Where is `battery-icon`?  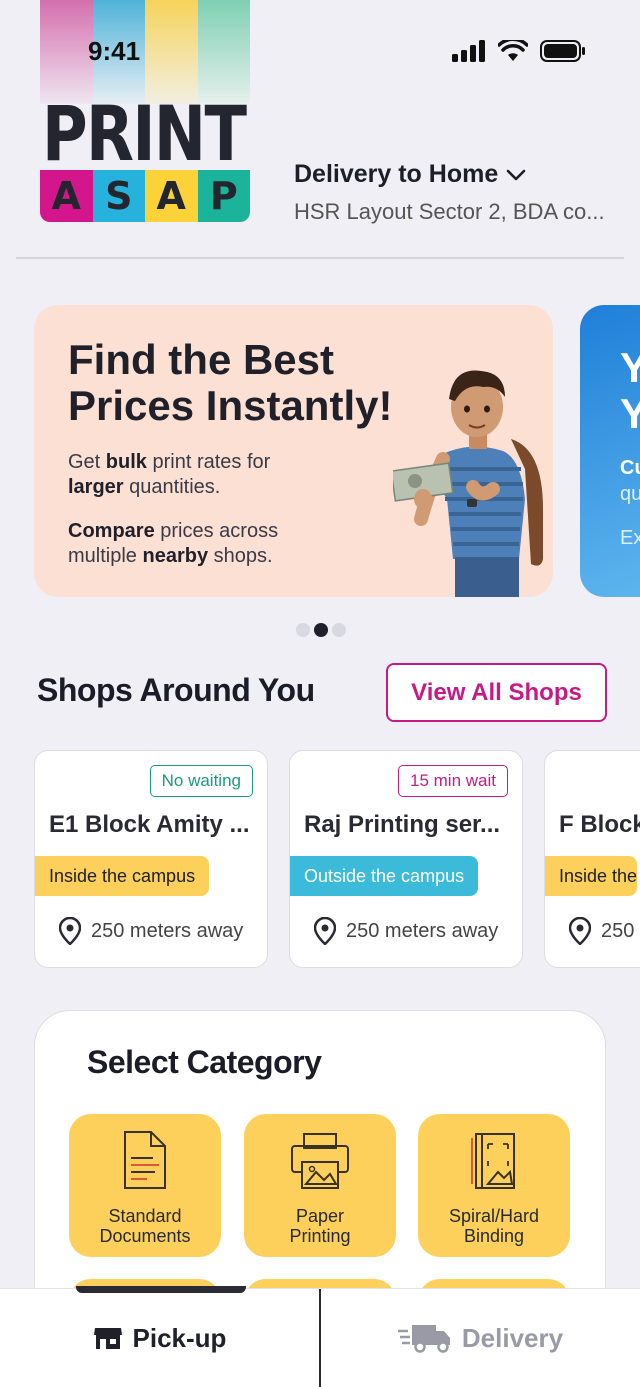
battery-icon is located at coordinates (562, 51).